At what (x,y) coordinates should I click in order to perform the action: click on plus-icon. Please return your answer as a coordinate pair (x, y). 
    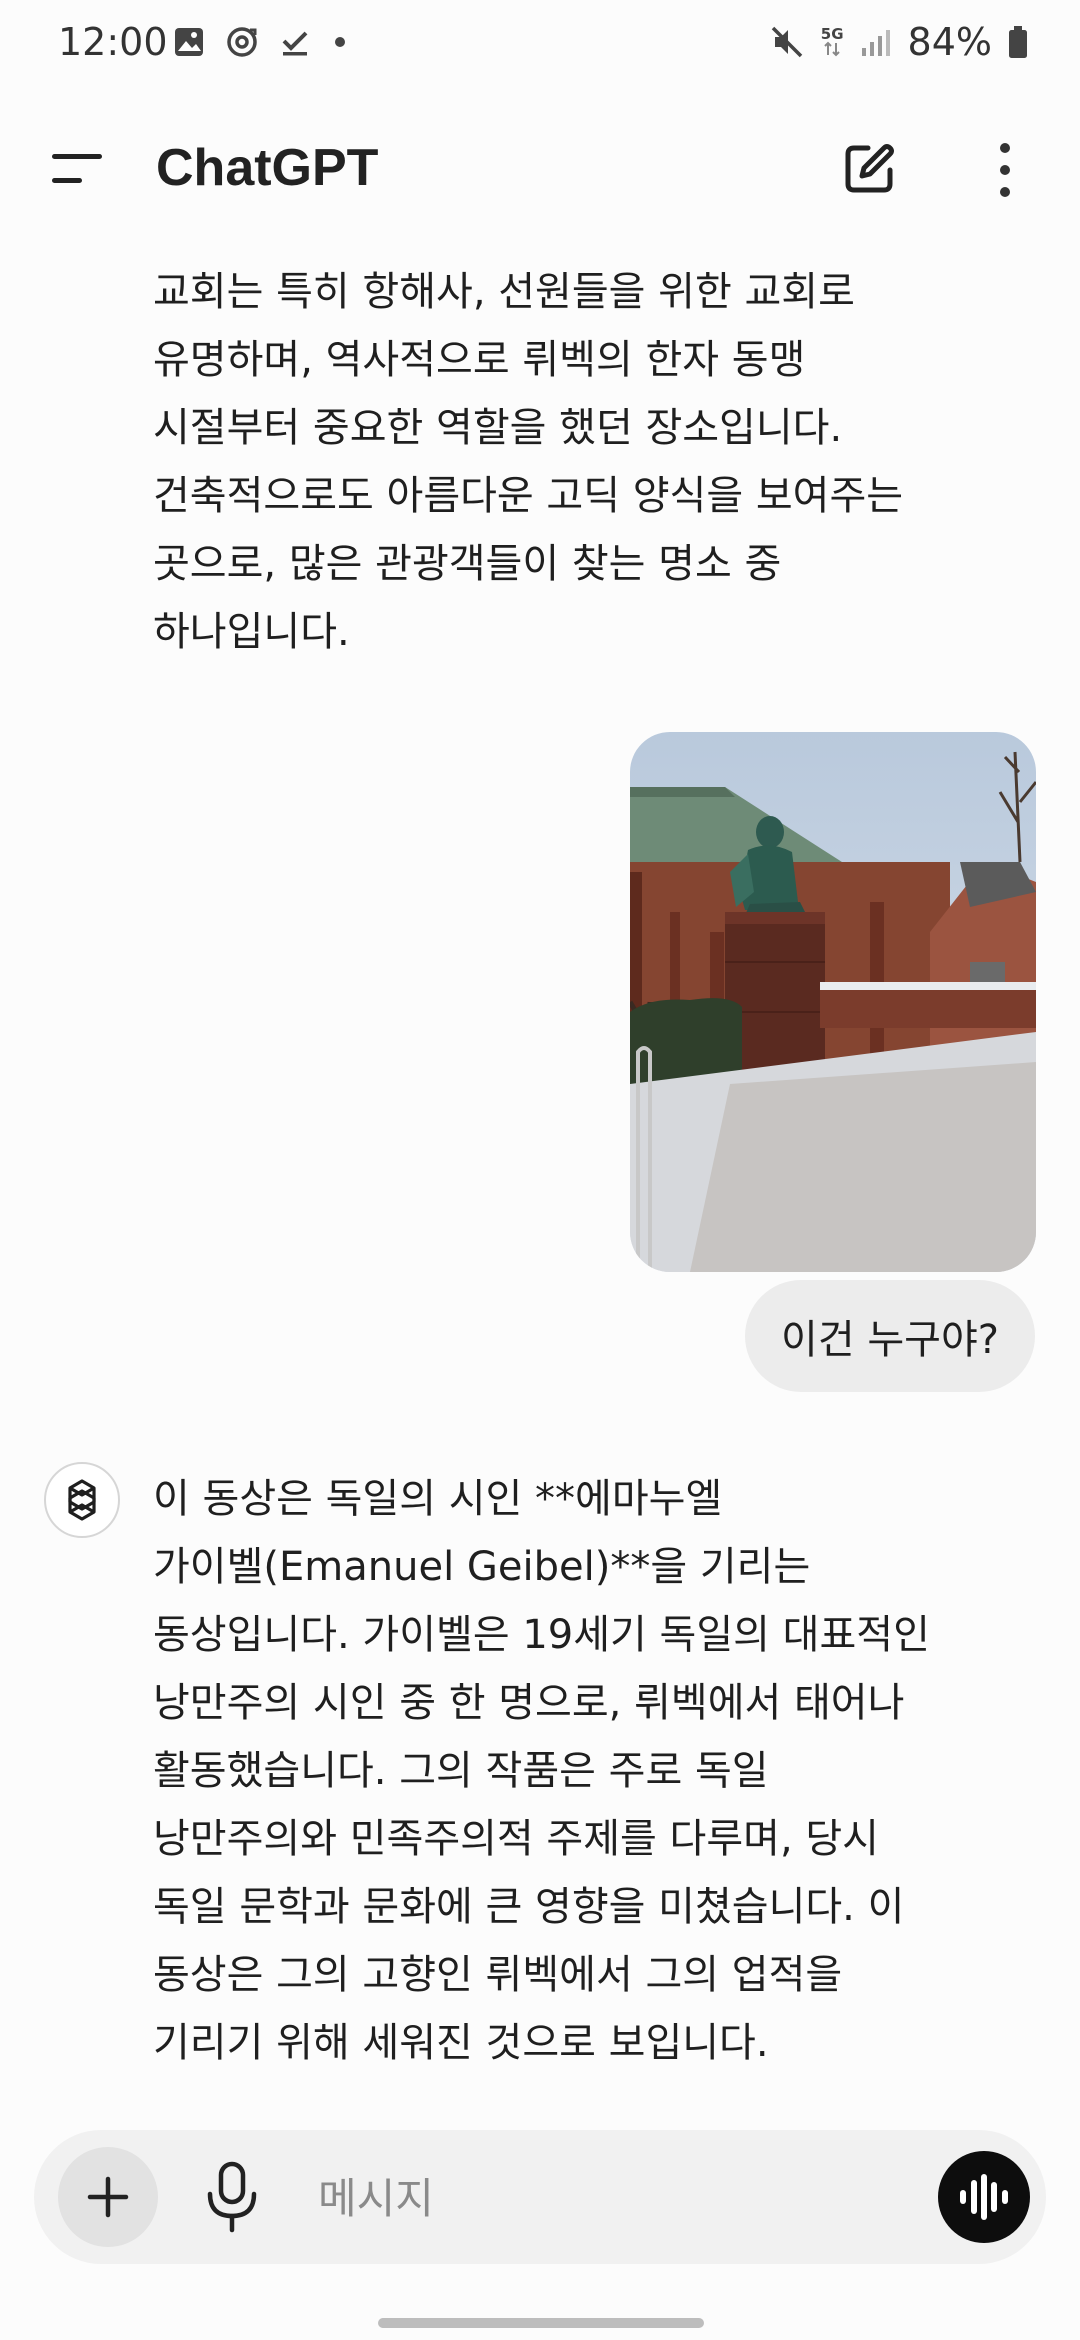
    Looking at the image, I should click on (108, 2197).